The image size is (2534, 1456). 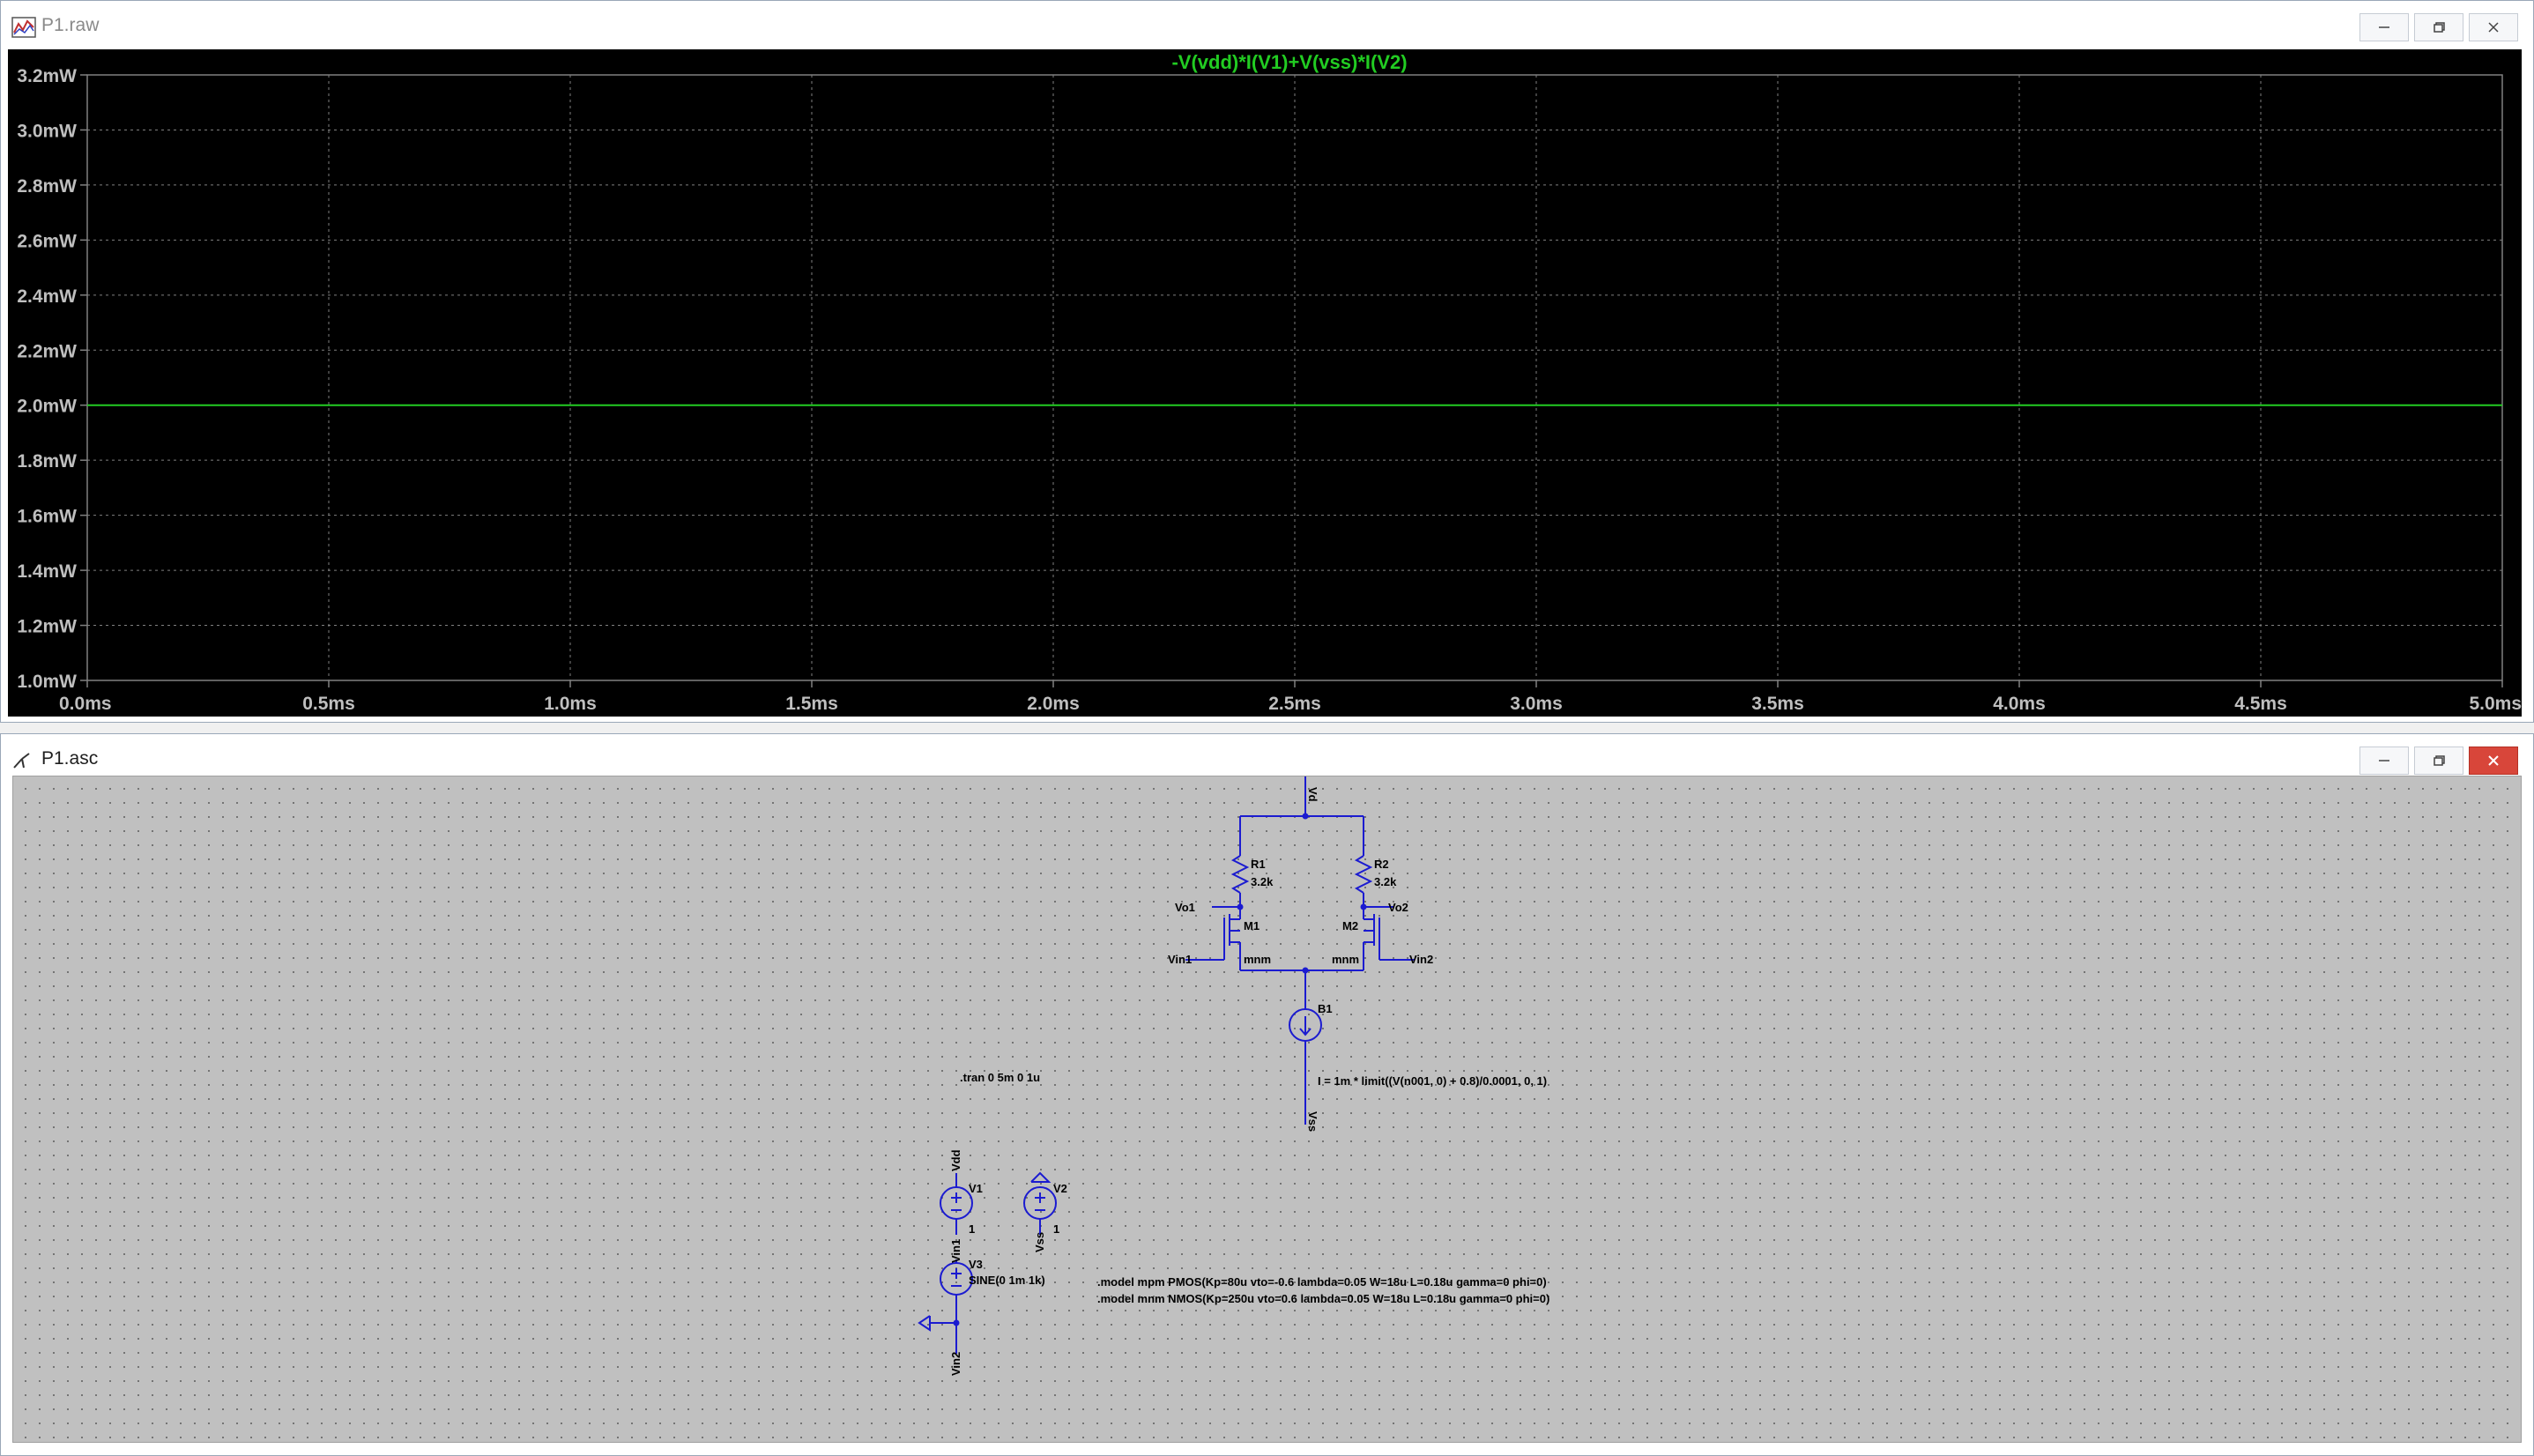 What do you see at coordinates (955, 1160) in the screenshot?
I see `net-label-vdd-v1: Vdd` at bounding box center [955, 1160].